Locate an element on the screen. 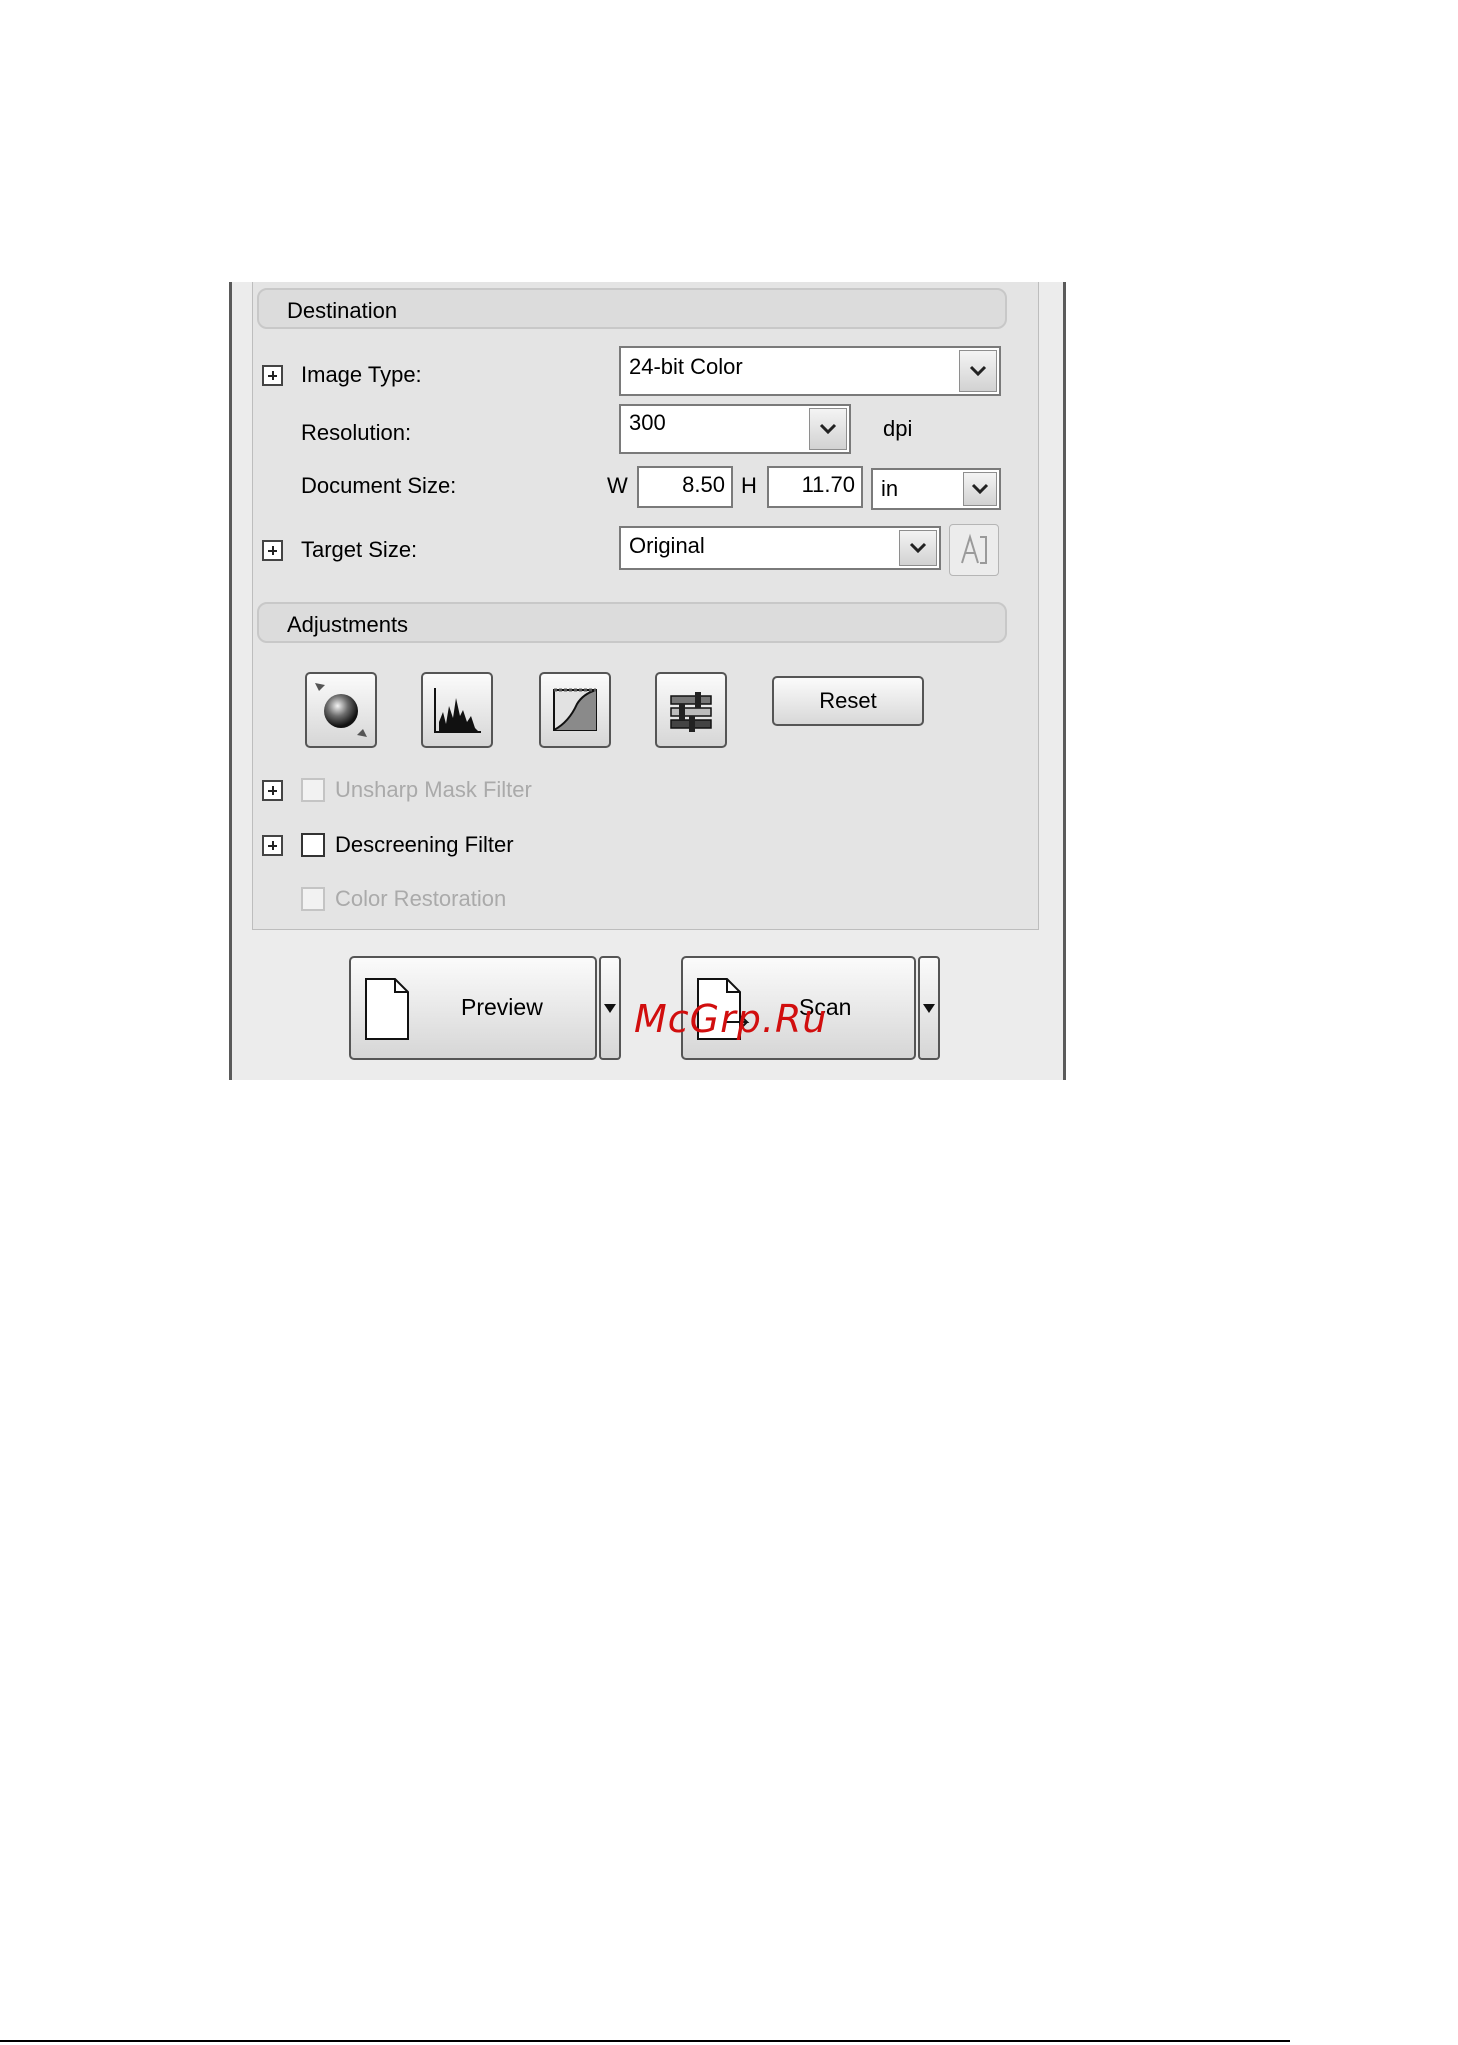 The image size is (1458, 2045). histogram-icon is located at coordinates (457, 710).